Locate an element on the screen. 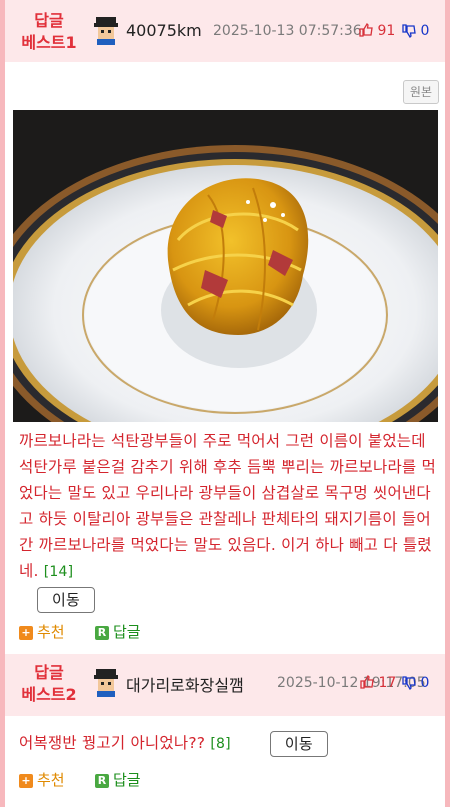 This screenshot has width=450, height=807. rank-line2: 베스트1 is located at coordinates (49, 42).